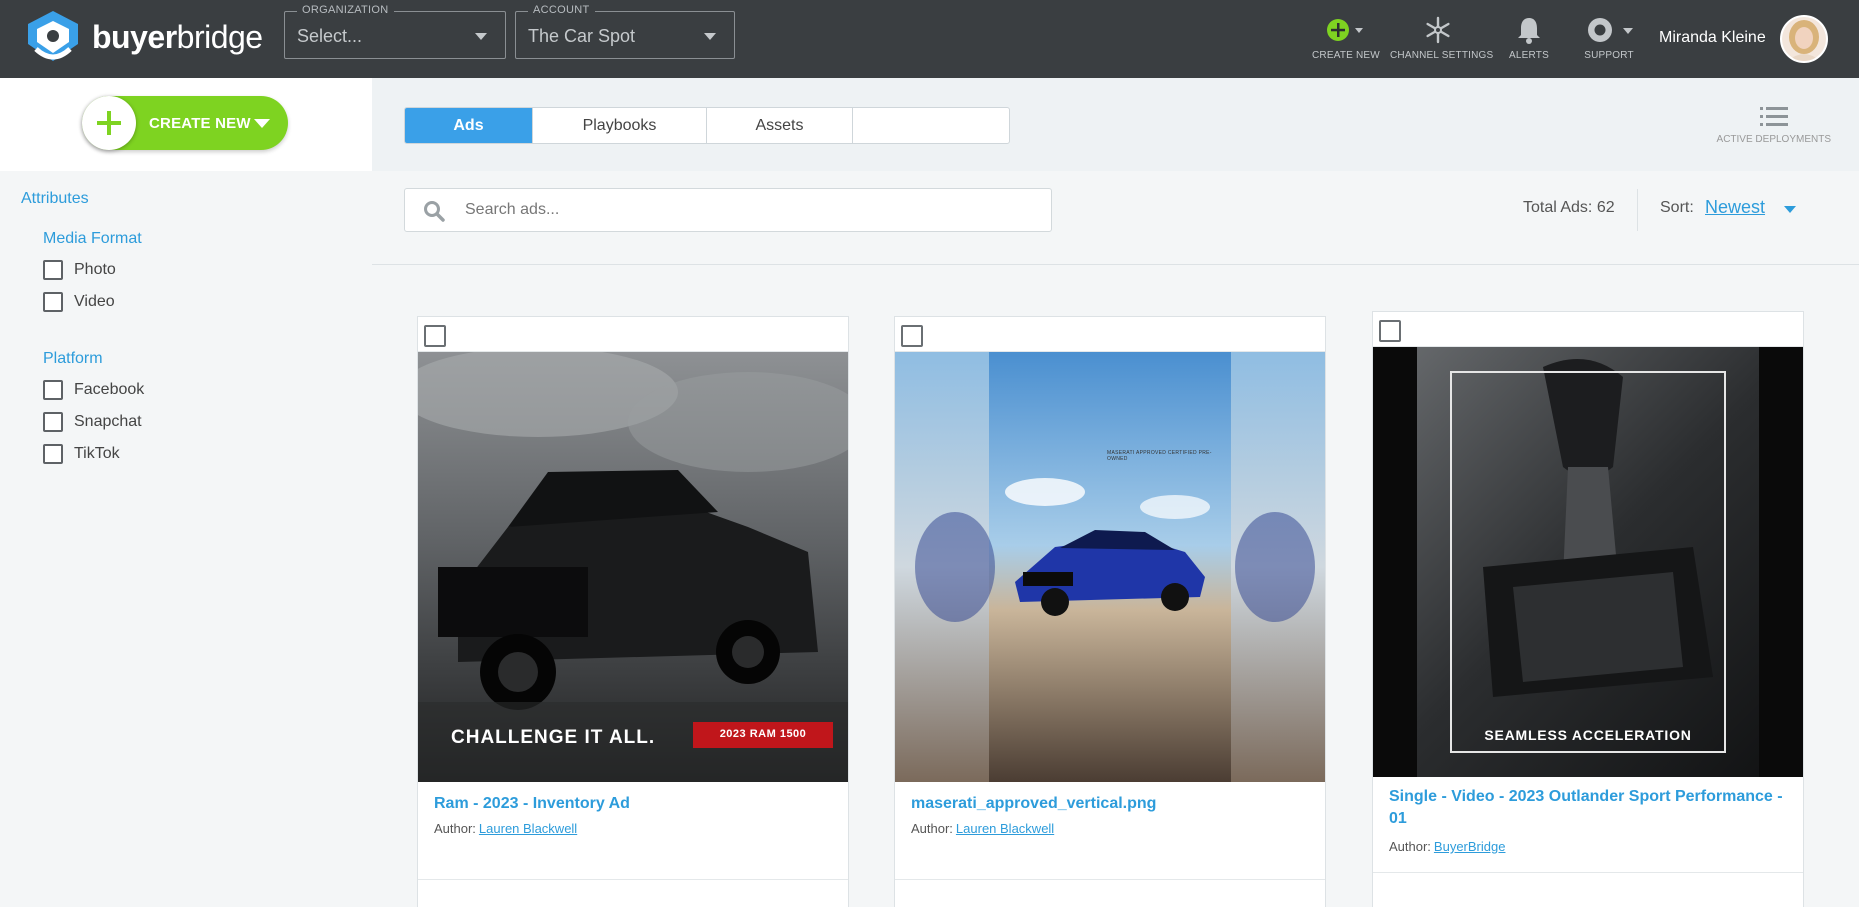  What do you see at coordinates (95, 269) in the screenshot?
I see `filter-photo-label: Photo` at bounding box center [95, 269].